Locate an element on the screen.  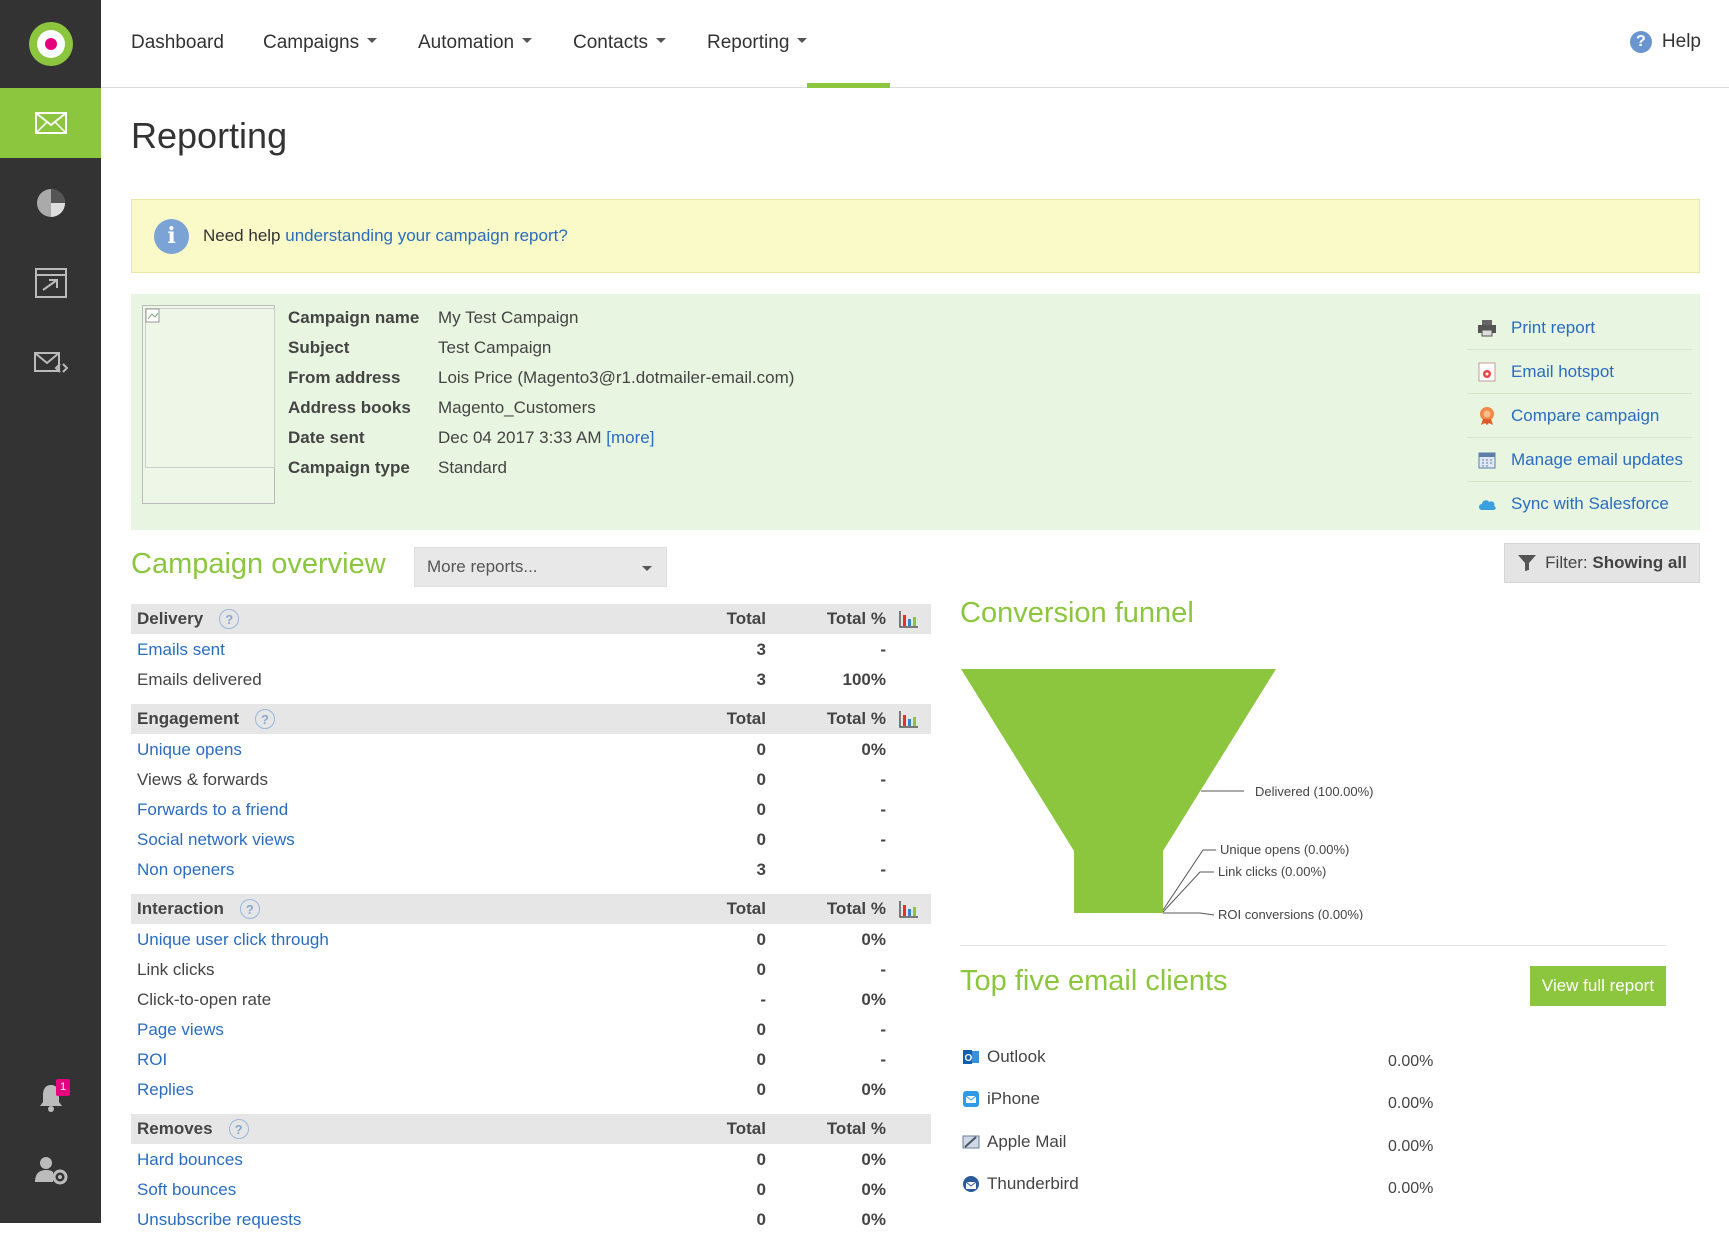
nav-reporting: Reporting is located at coordinates (757, 43).